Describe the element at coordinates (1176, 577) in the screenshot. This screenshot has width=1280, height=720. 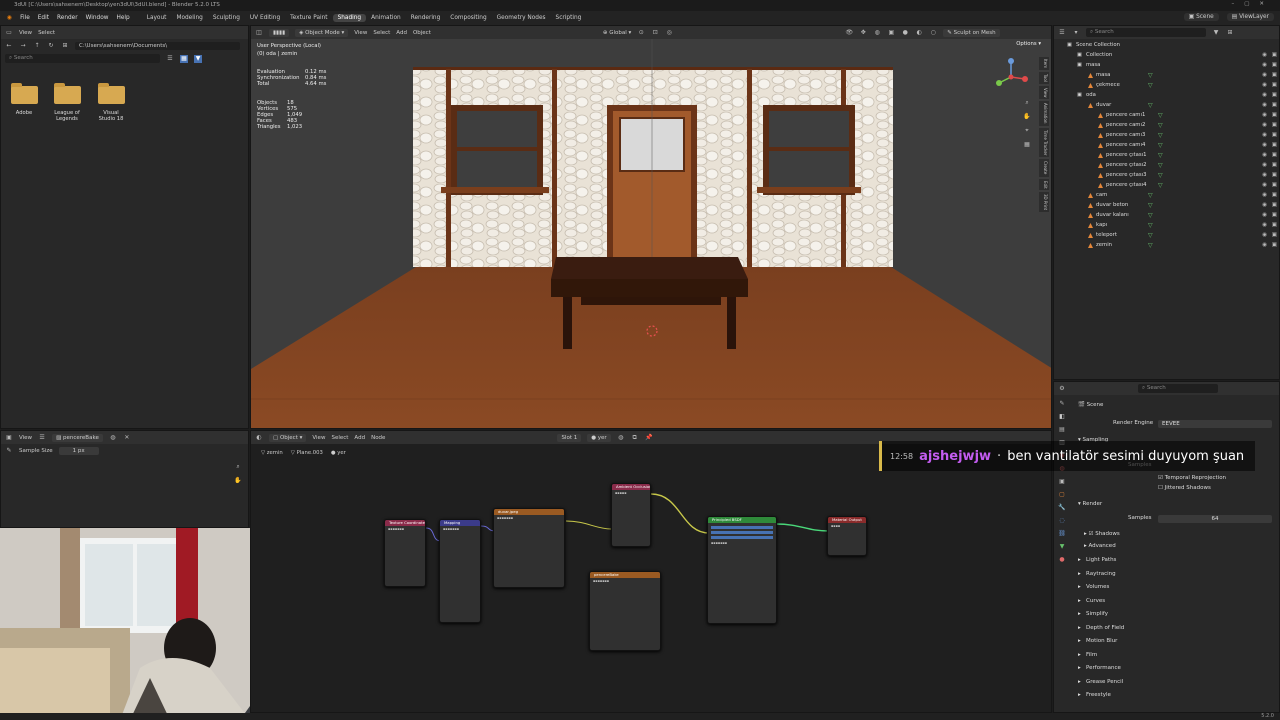
I see `property-section-header: ▸ Raytracing` at that location.